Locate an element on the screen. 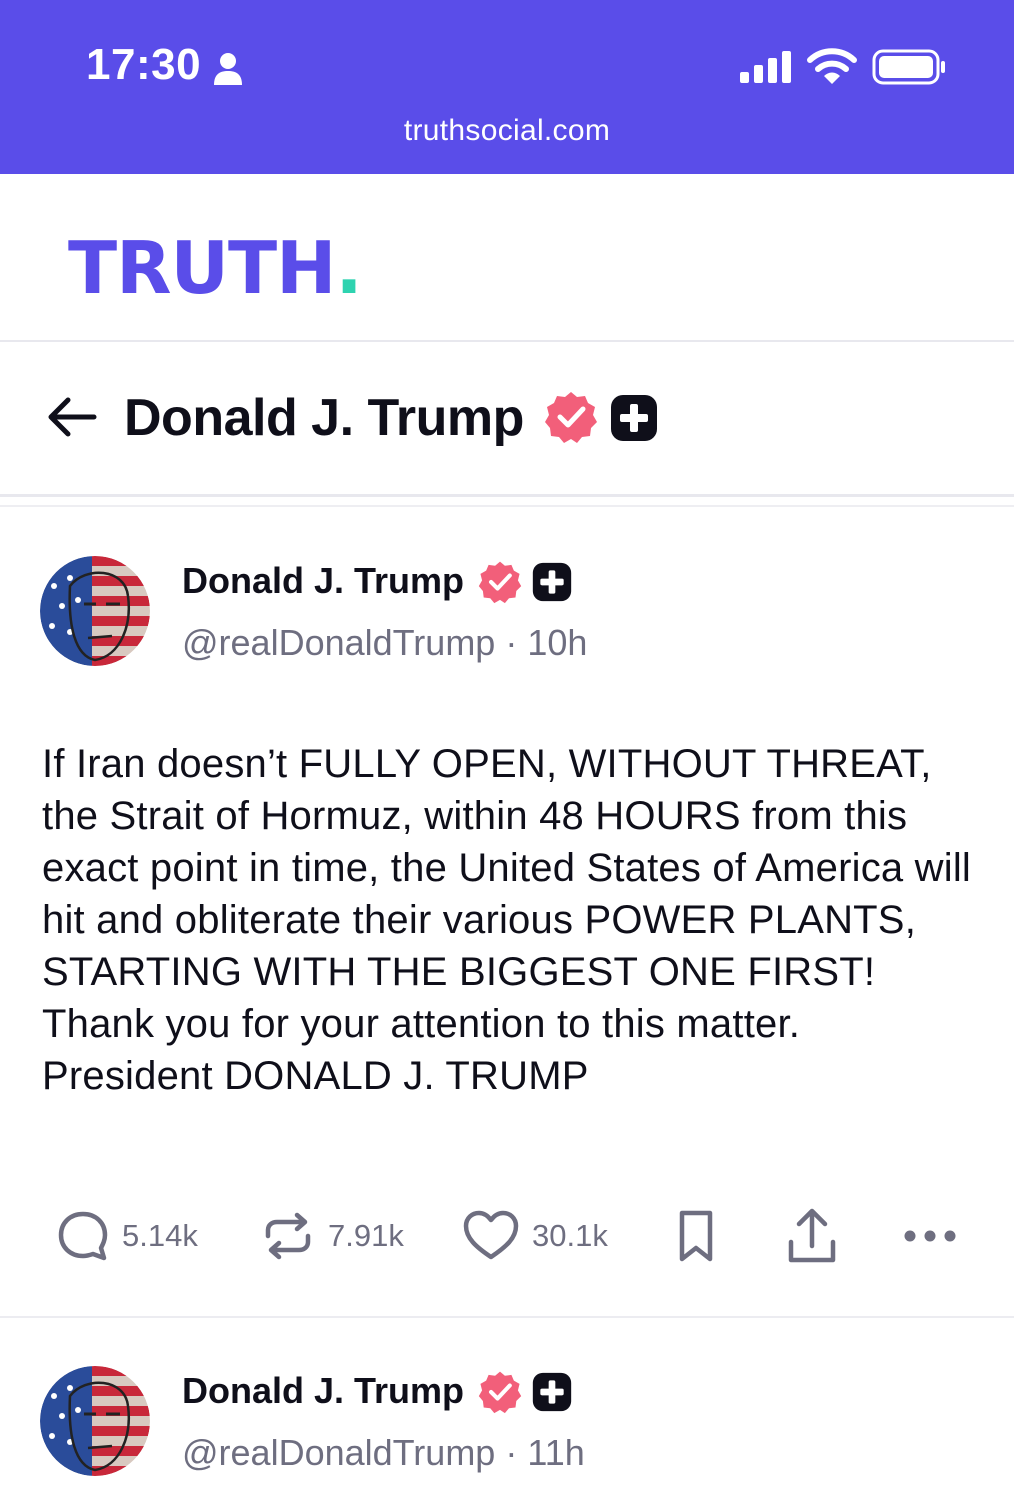 The height and width of the screenshot is (1500, 1014). bookmark-icon is located at coordinates (696, 1236).